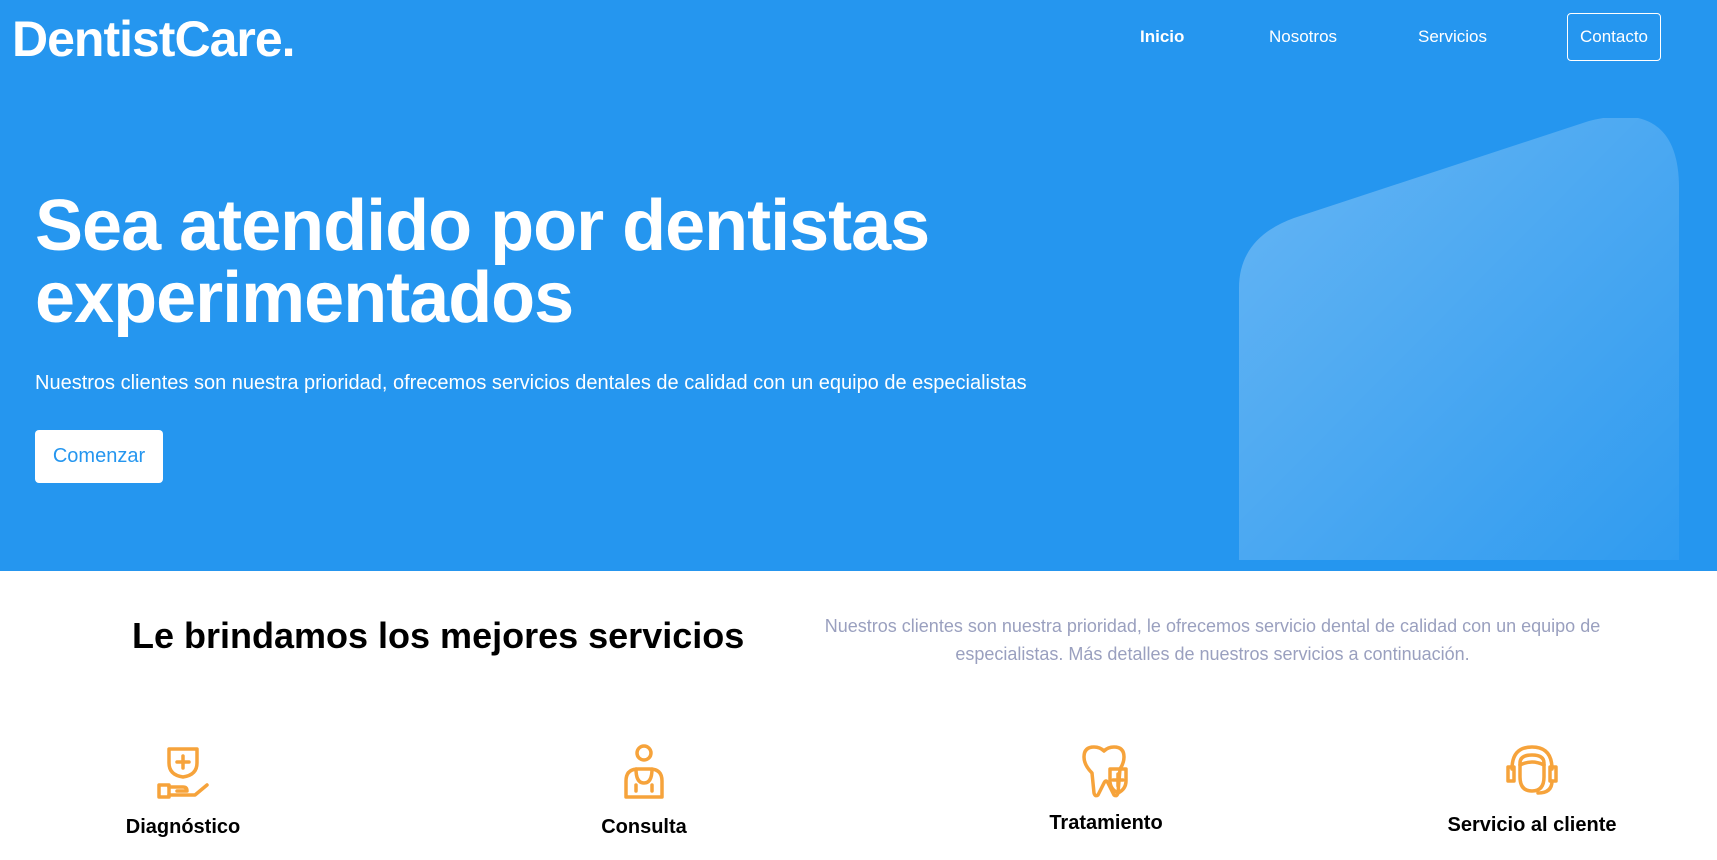  What do you see at coordinates (438, 635) in the screenshot?
I see `services-heading: Le brindamos los mejores servicios` at bounding box center [438, 635].